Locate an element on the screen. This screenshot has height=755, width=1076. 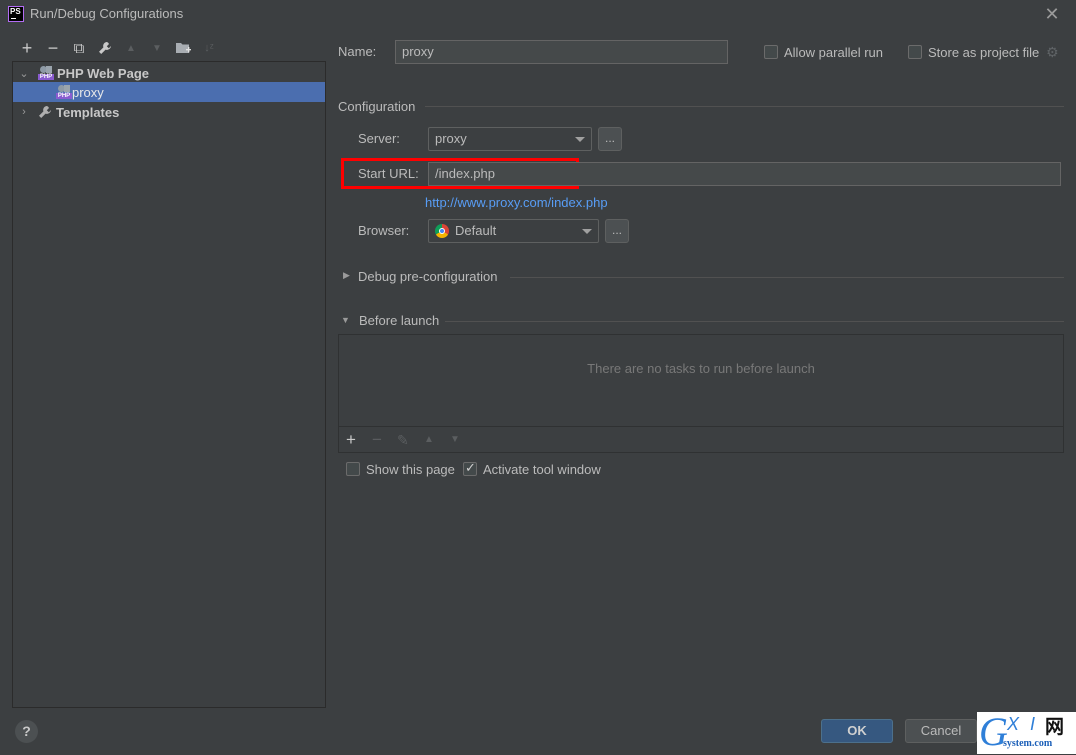
start-url-input: /index.php is located at coordinates (744, 174).